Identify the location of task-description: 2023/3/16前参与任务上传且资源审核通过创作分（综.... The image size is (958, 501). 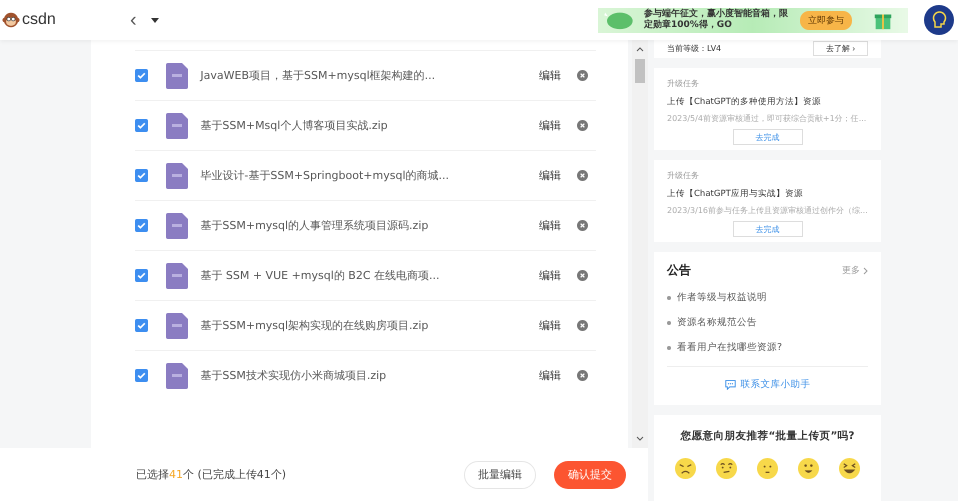
(767, 210).